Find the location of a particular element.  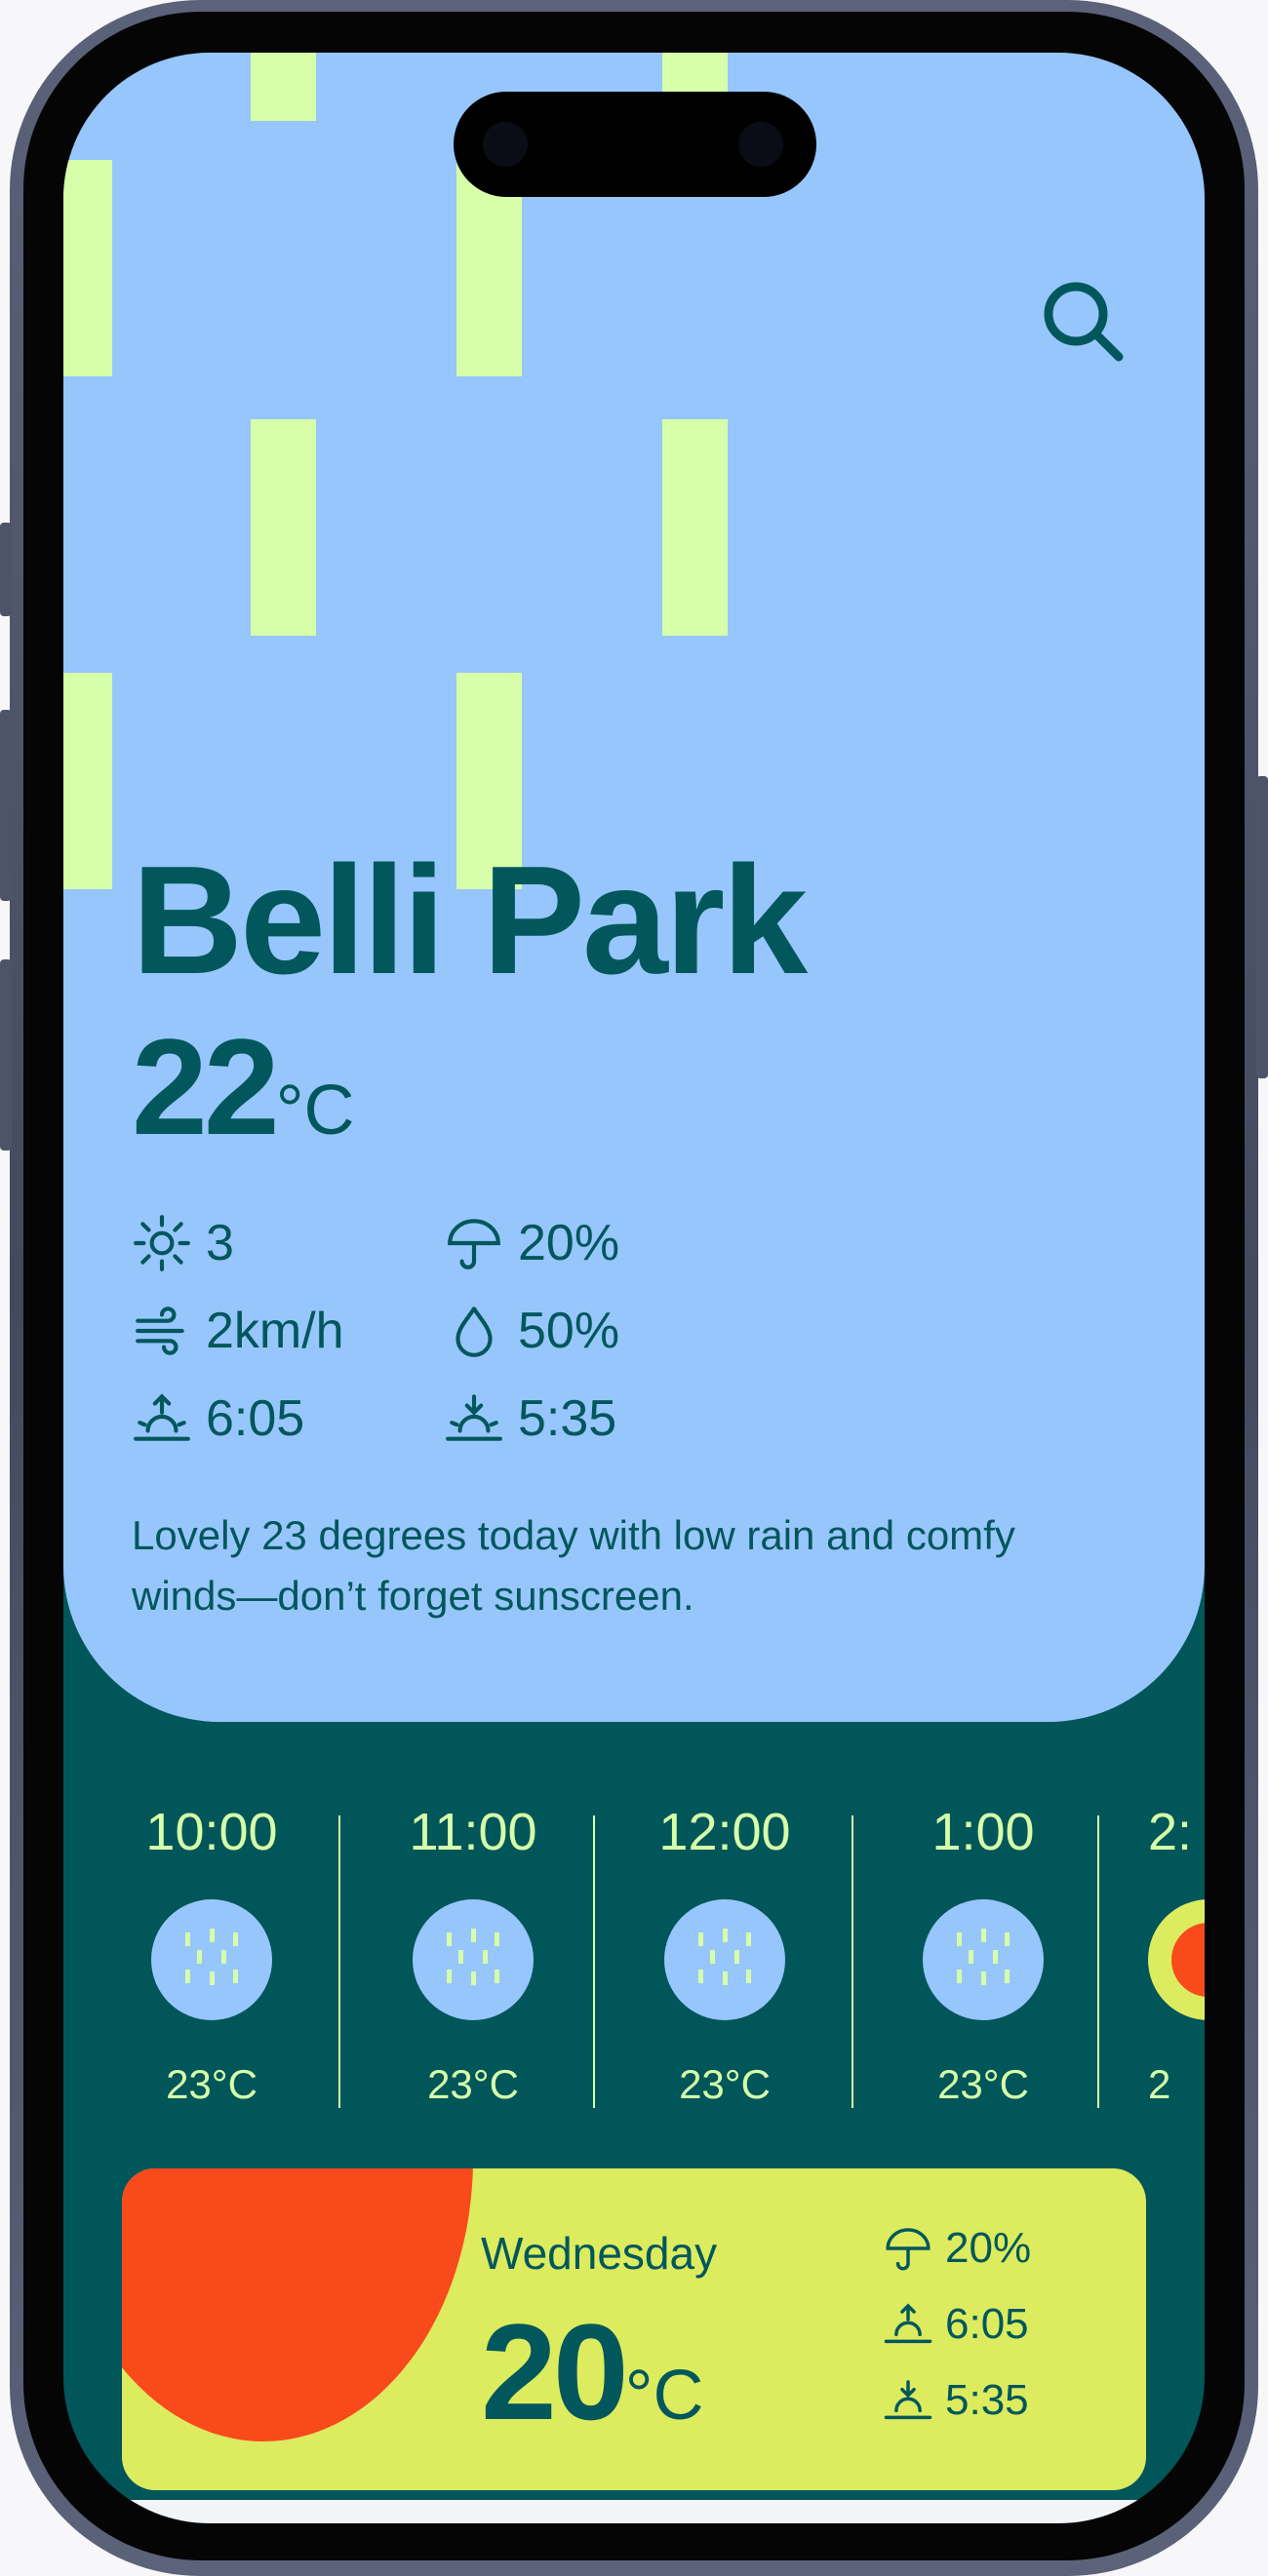

hourly-item: 2 is located at coordinates (1177, 1953).